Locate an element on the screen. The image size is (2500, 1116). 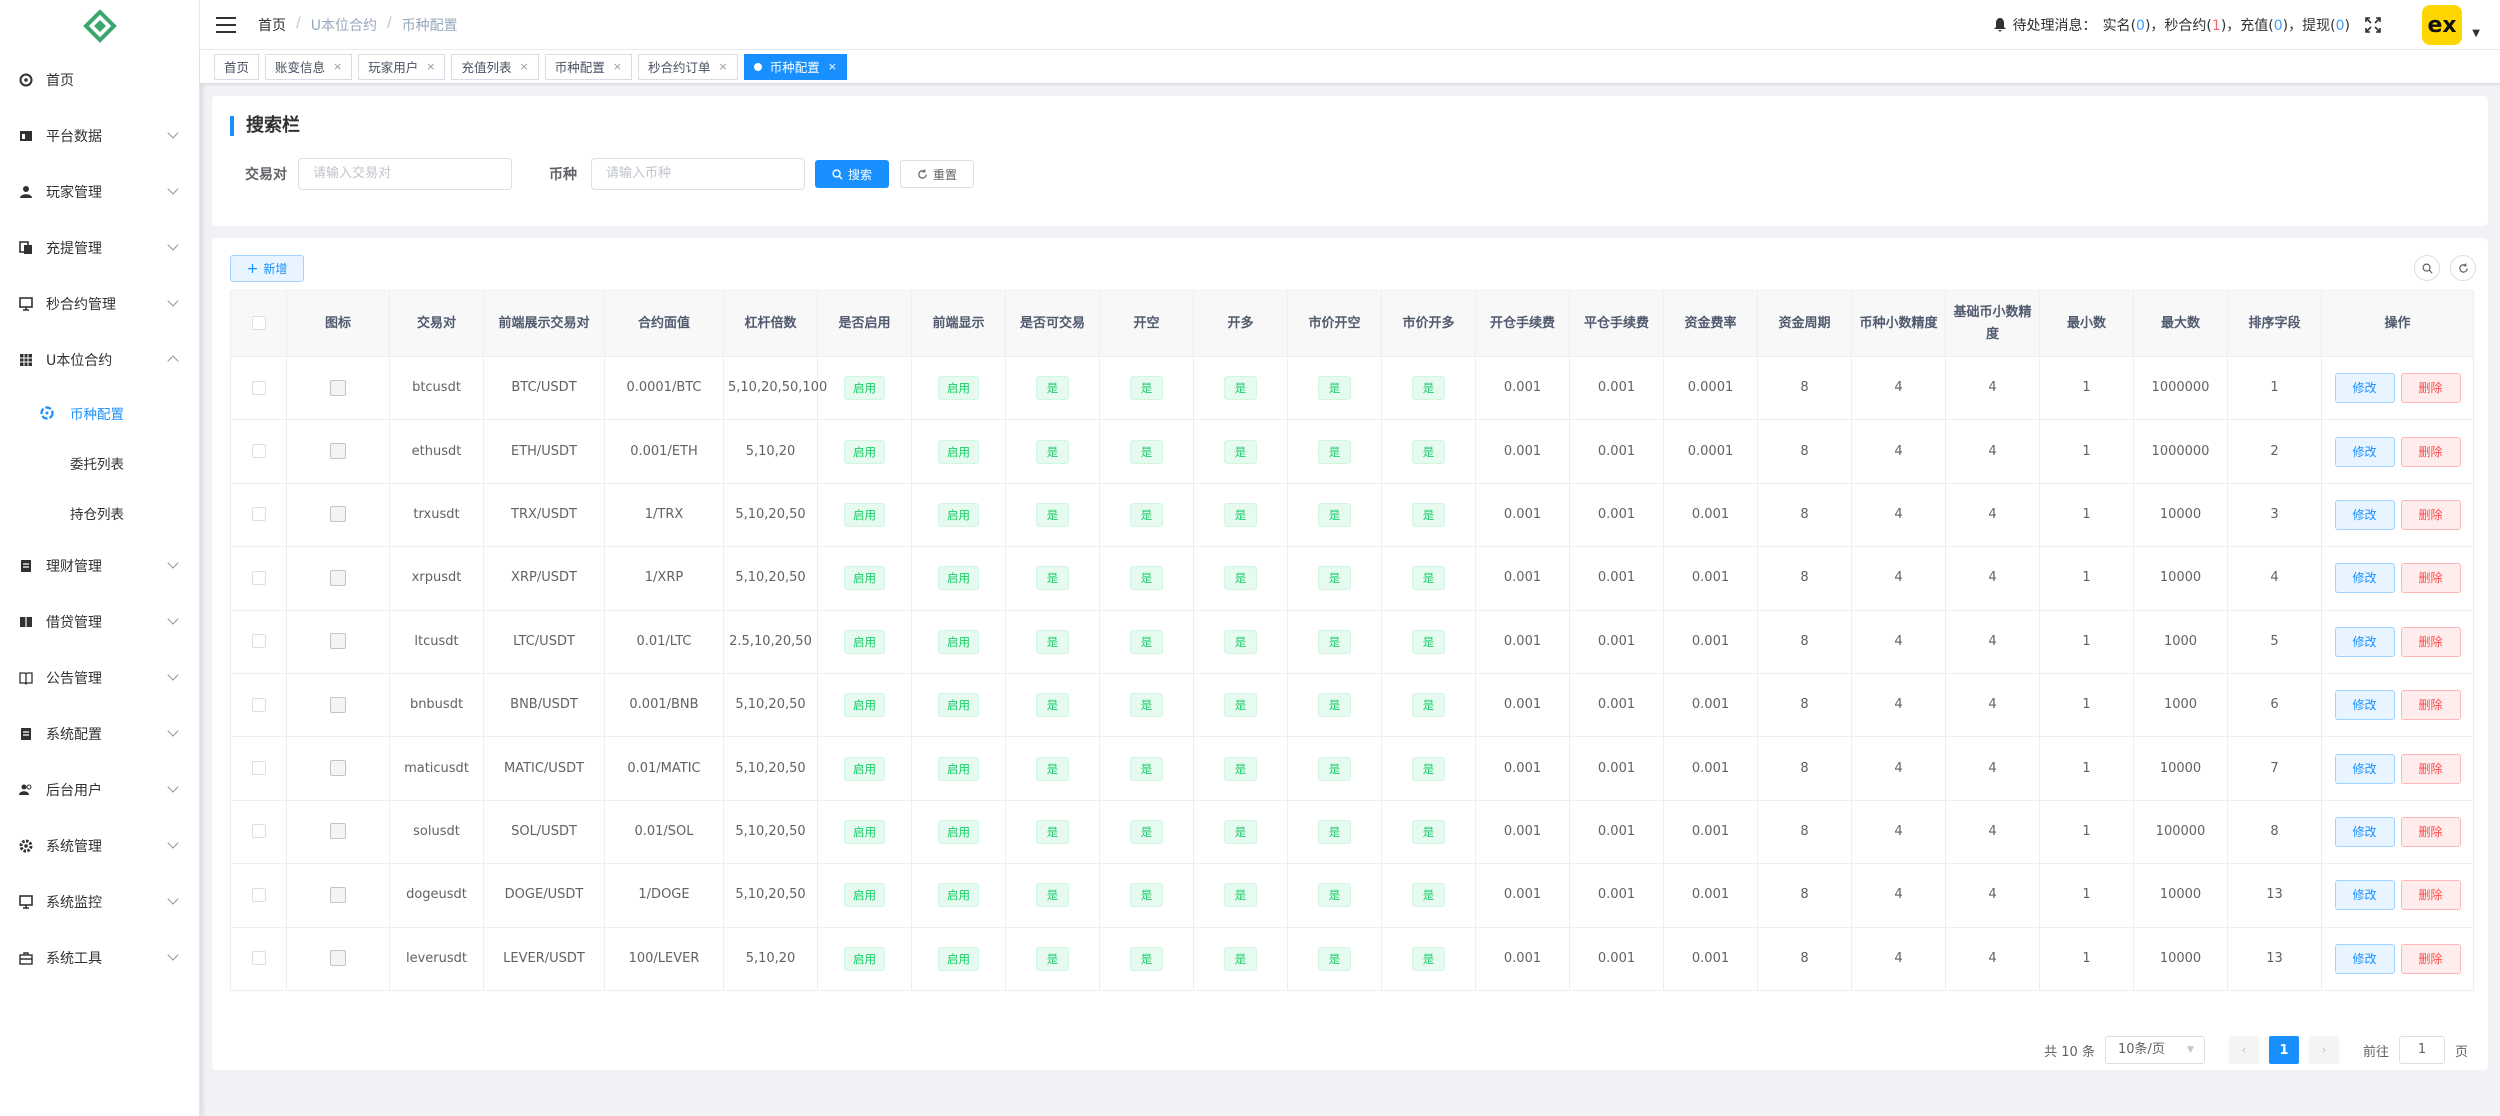
page-number-current: 1 is located at coordinates (2283, 1050).